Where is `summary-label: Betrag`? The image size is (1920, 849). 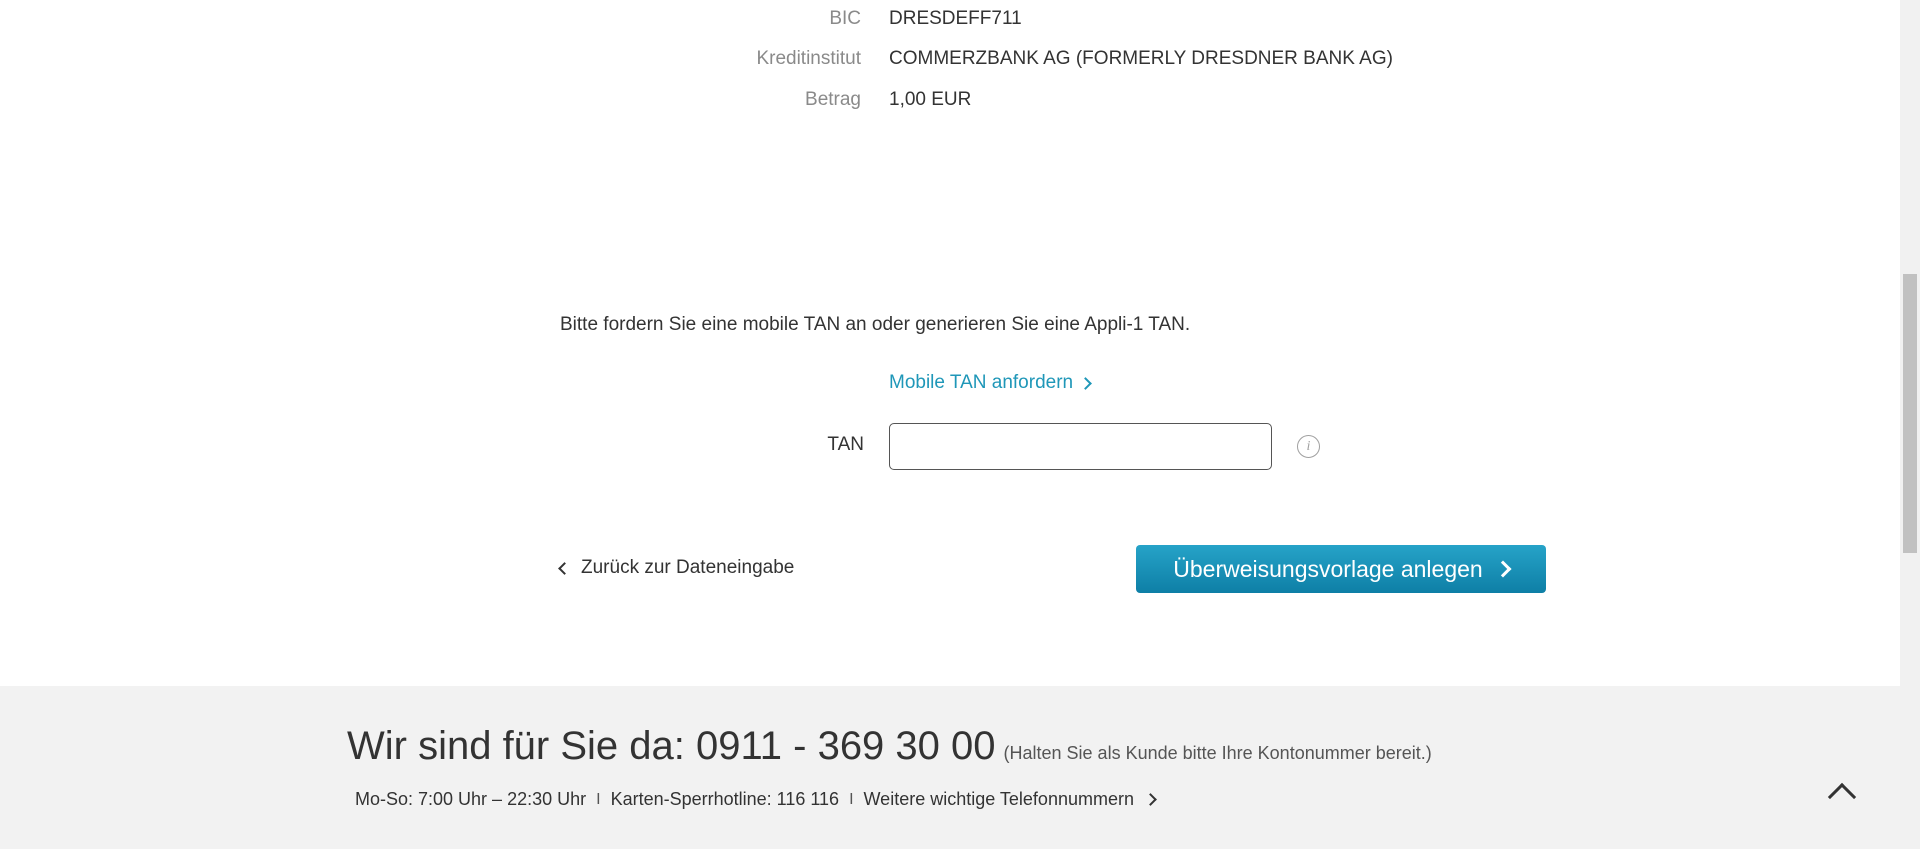
summary-label: Betrag is located at coordinates (833, 99).